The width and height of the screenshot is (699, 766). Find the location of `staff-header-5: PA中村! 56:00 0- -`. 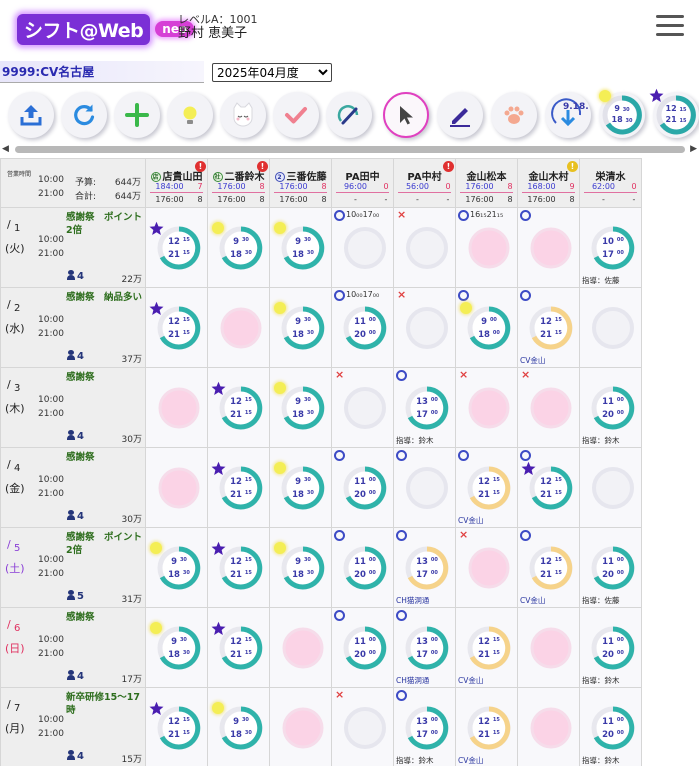

staff-header-5: PA中村! 56:00 0- - is located at coordinates (424, 183).